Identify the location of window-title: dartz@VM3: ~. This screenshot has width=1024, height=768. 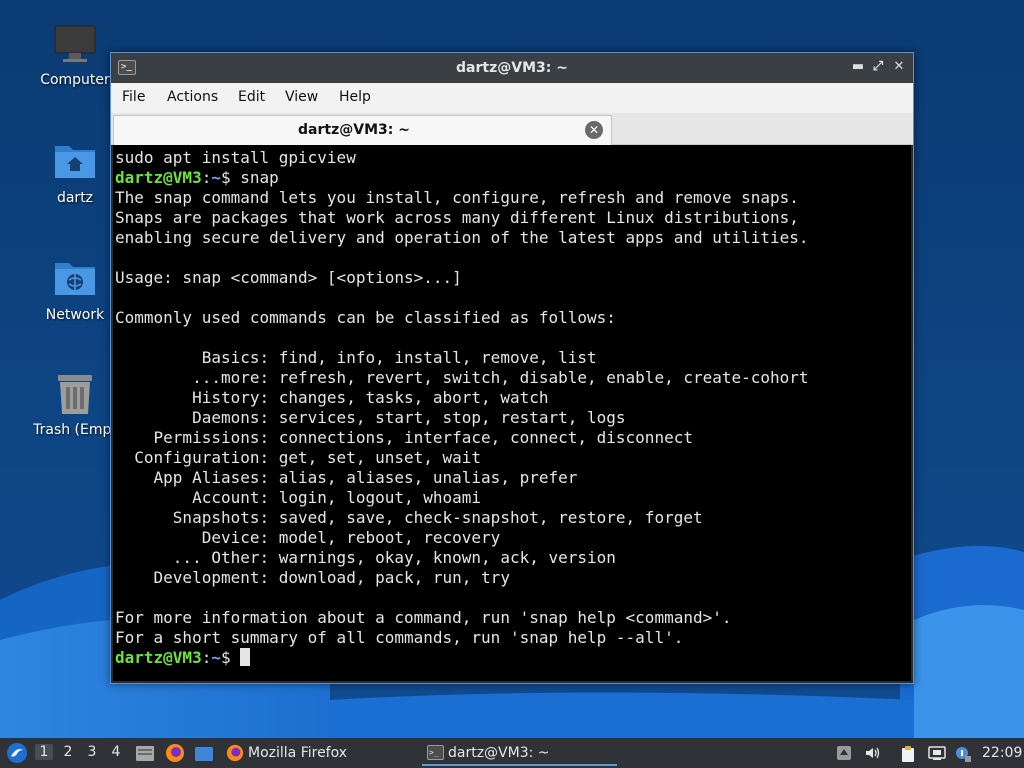
(512, 68).